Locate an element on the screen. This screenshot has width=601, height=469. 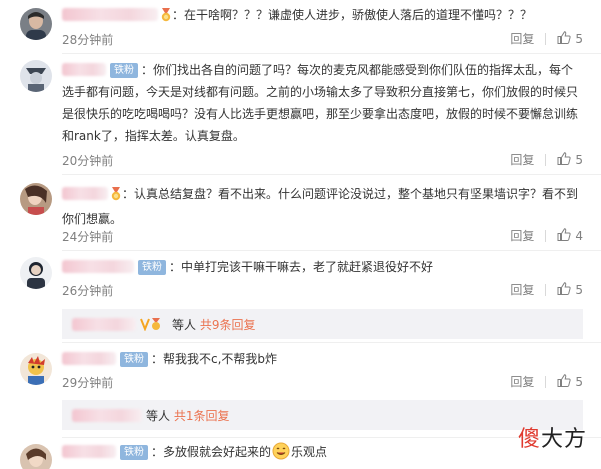
like-count: 4 is located at coordinates (579, 235).